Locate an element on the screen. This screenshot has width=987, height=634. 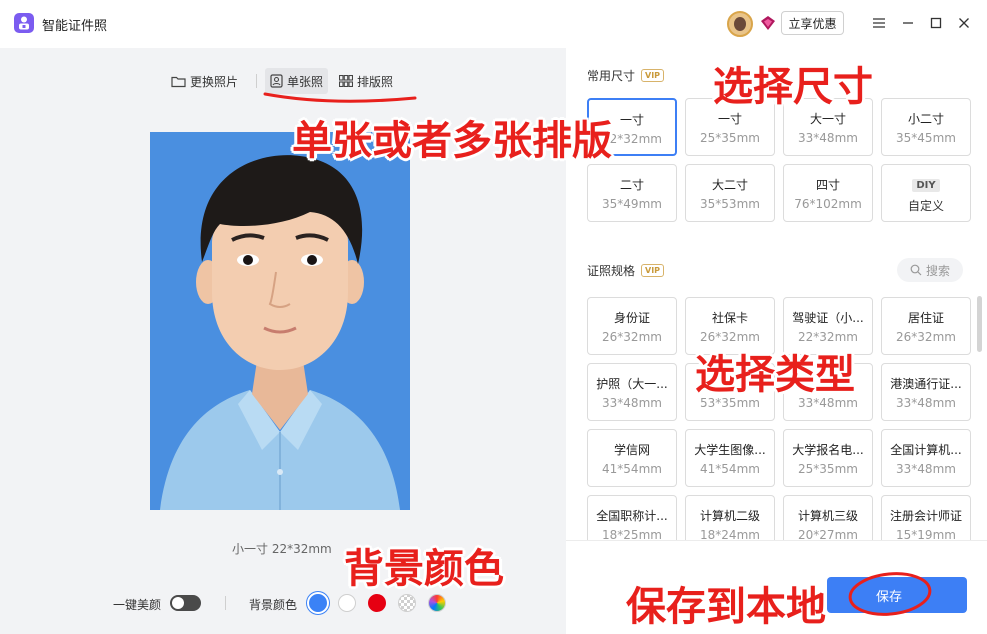
bg-swatch-red is located at coordinates (377, 603).